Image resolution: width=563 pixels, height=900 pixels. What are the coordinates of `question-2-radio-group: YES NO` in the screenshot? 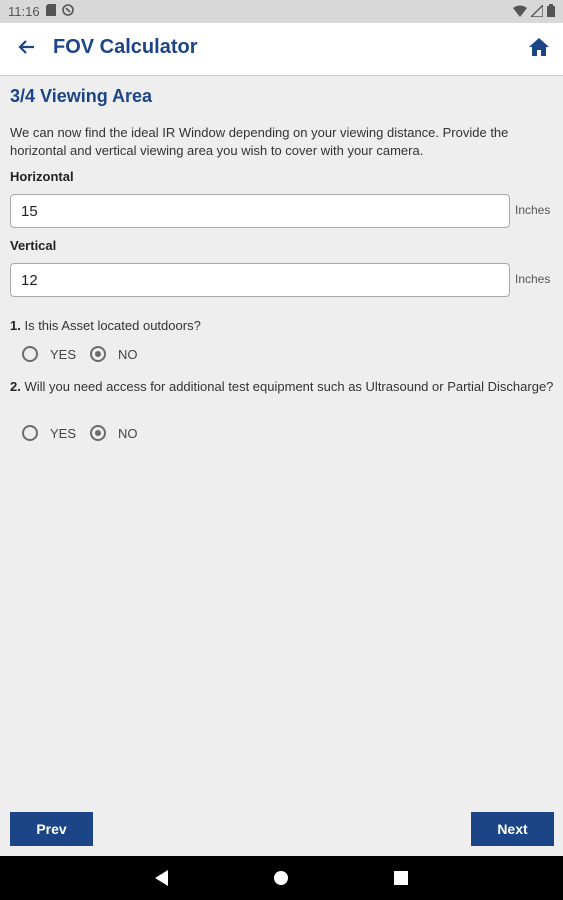 It's located at (87, 433).